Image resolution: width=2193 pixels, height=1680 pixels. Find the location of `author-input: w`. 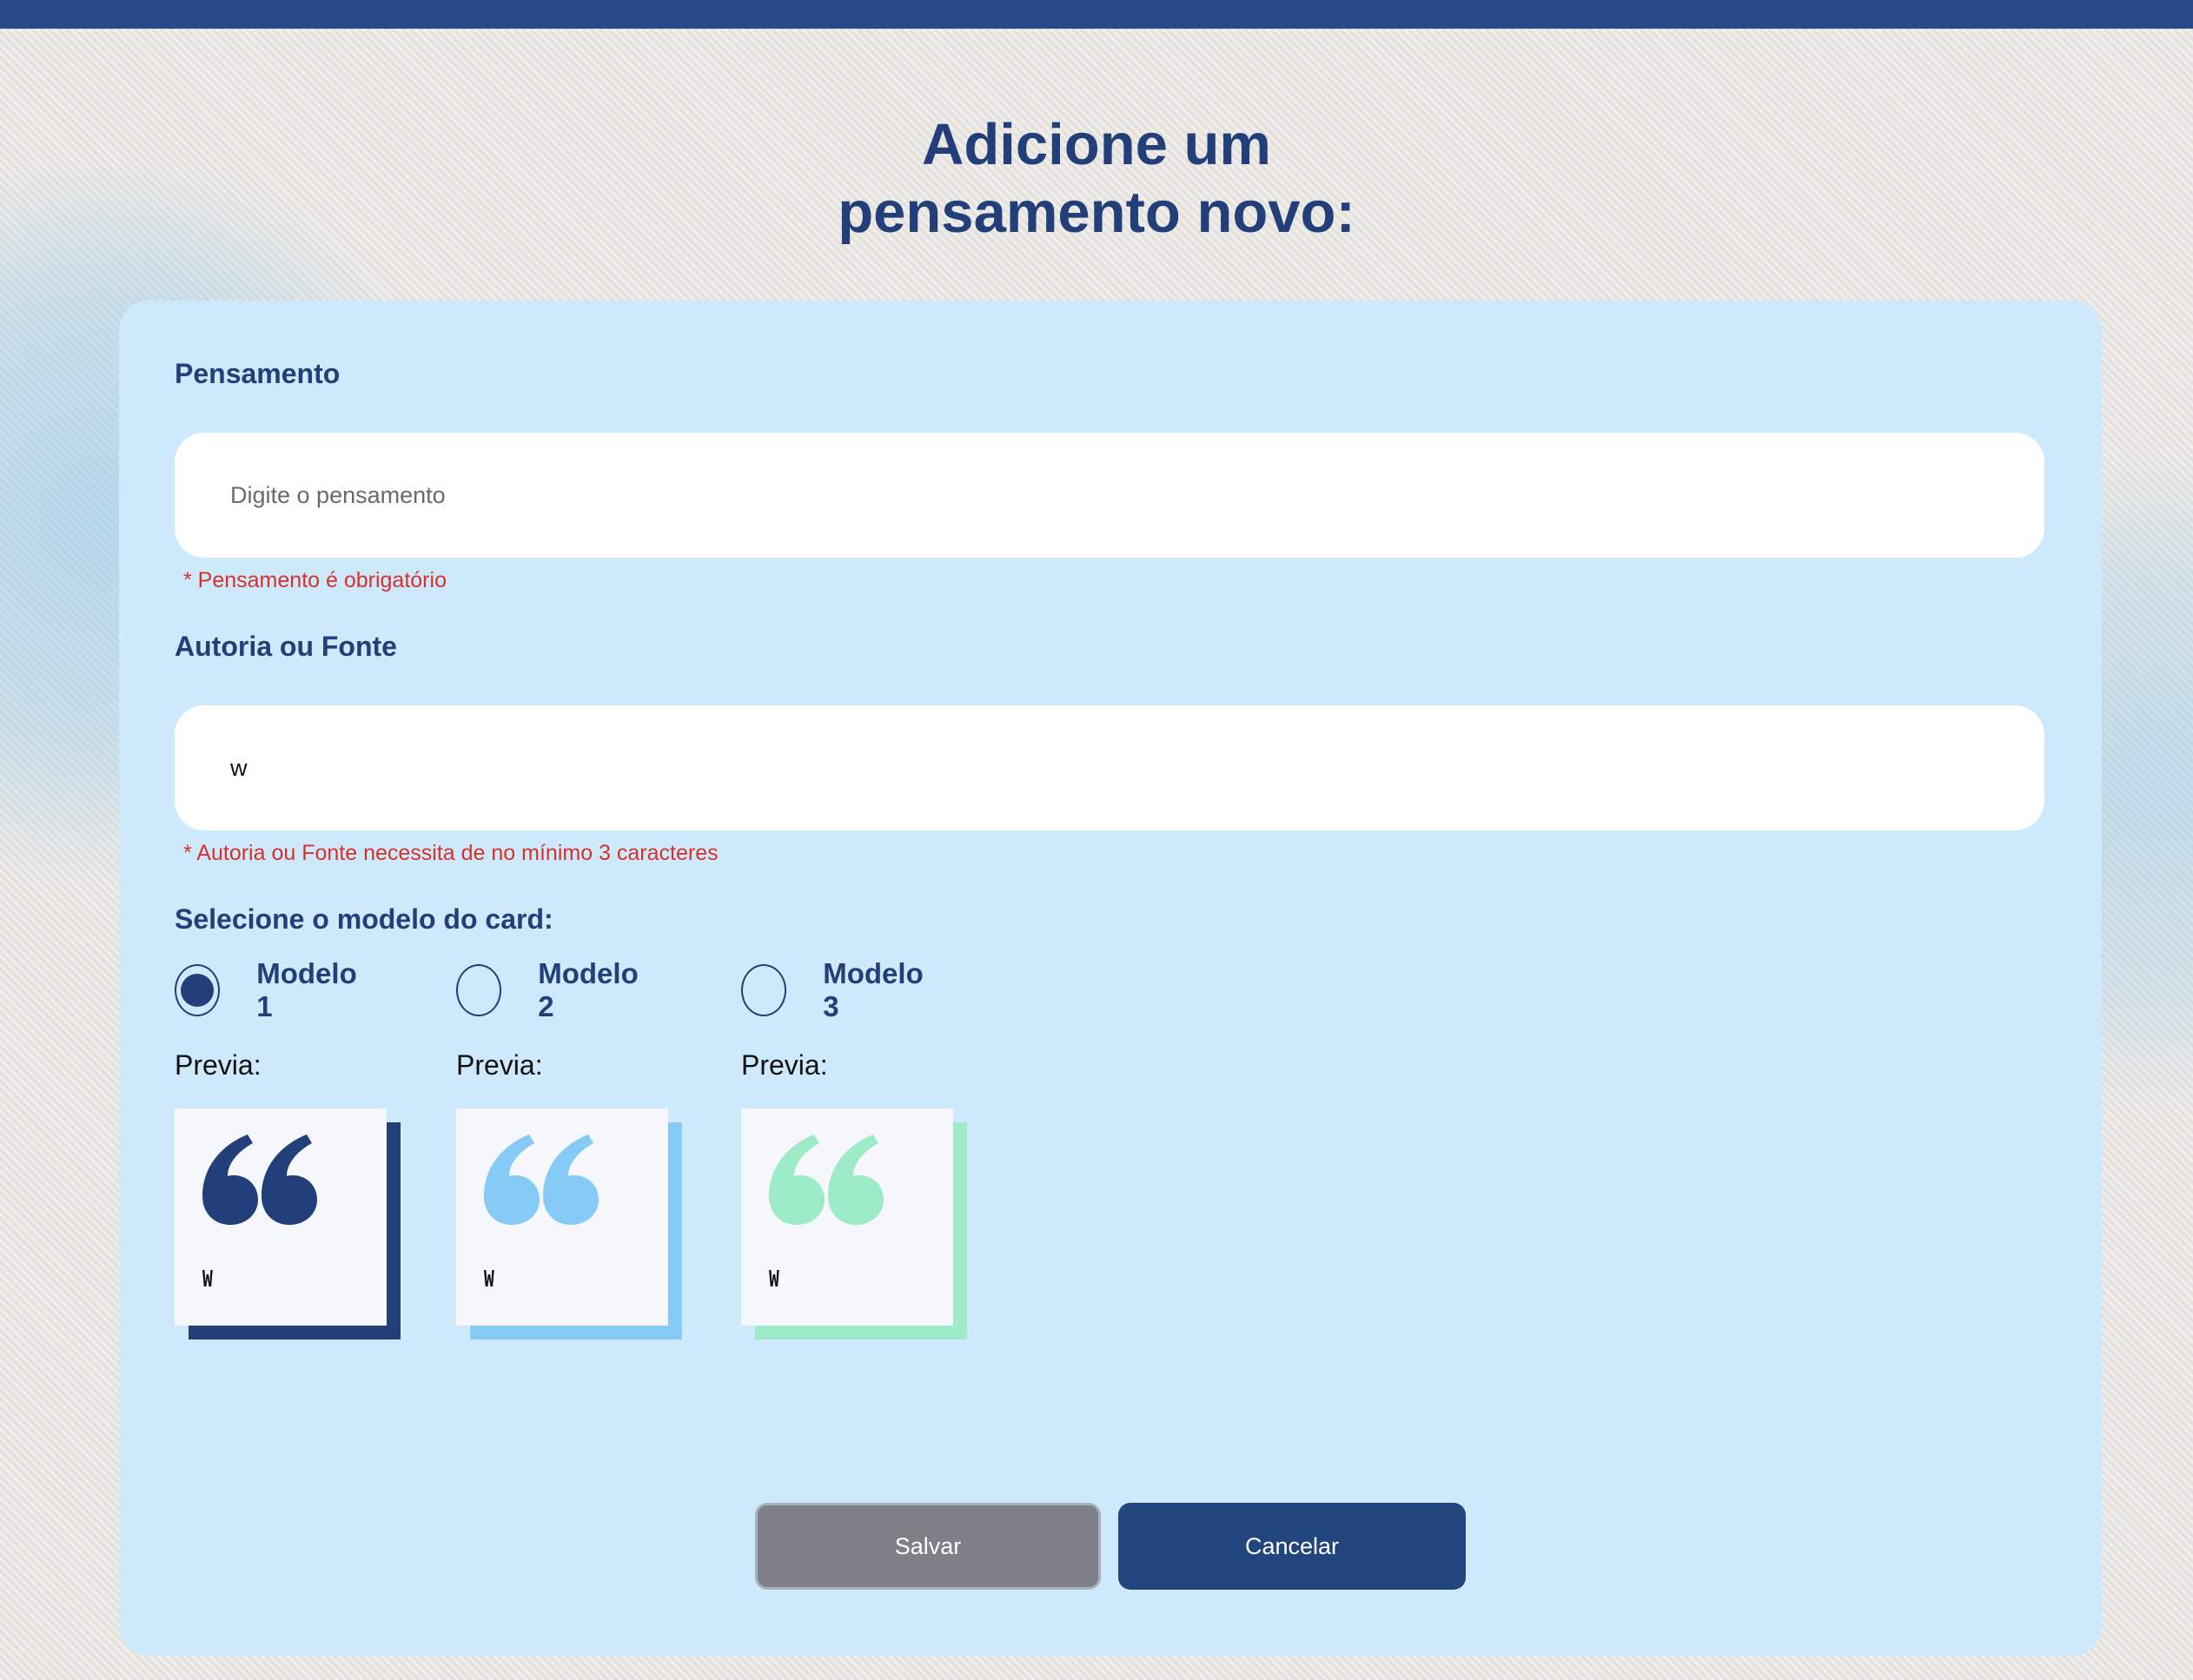

author-input: w is located at coordinates (1109, 767).